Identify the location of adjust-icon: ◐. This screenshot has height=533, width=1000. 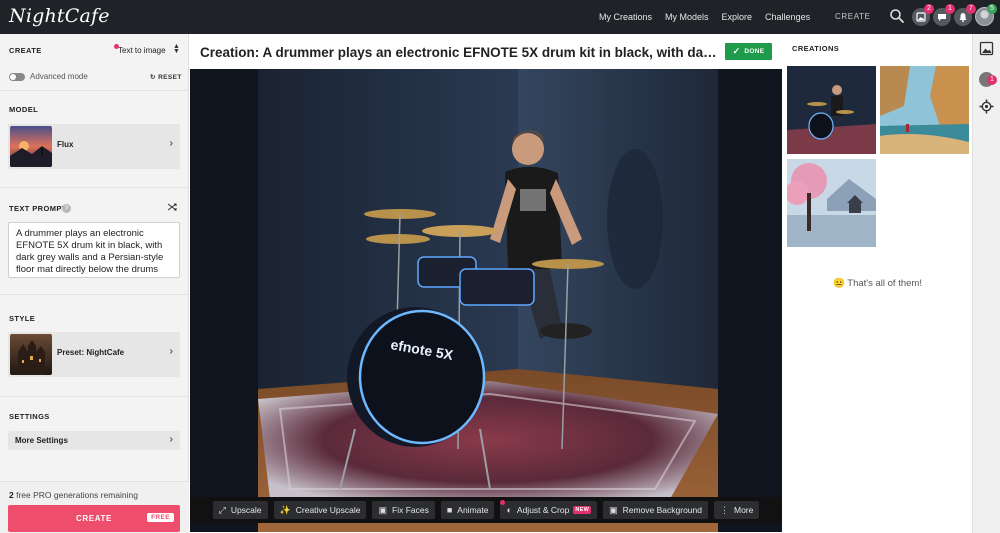
(509, 510).